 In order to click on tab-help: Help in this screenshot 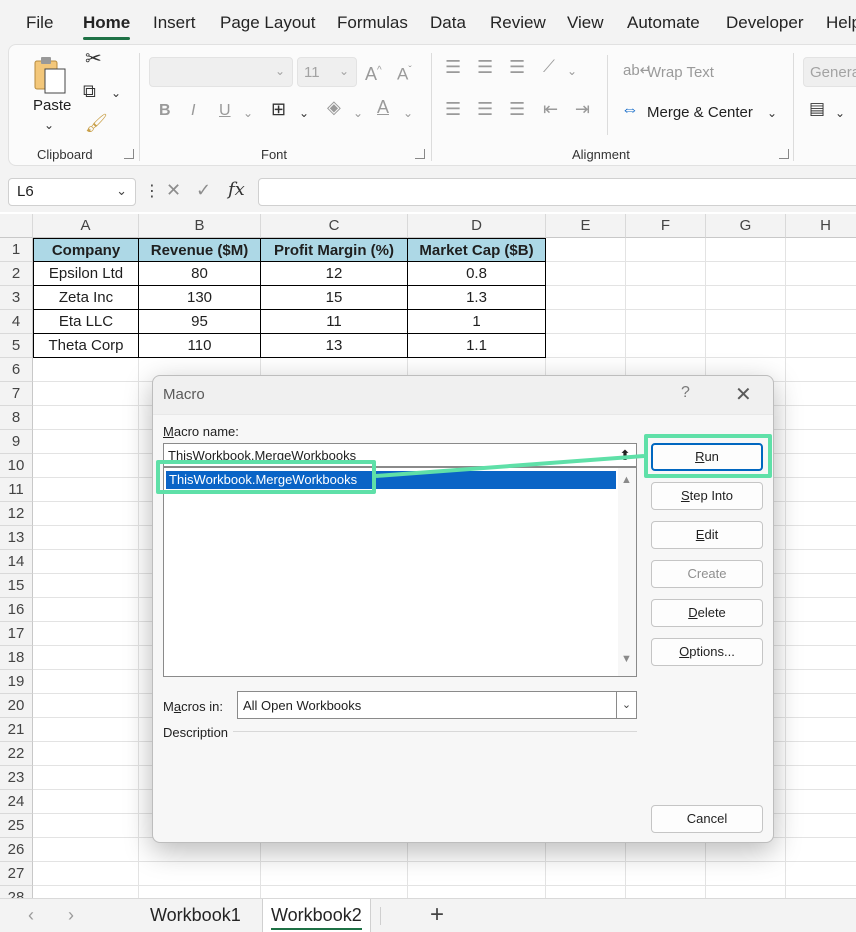, I will do `click(841, 23)`.